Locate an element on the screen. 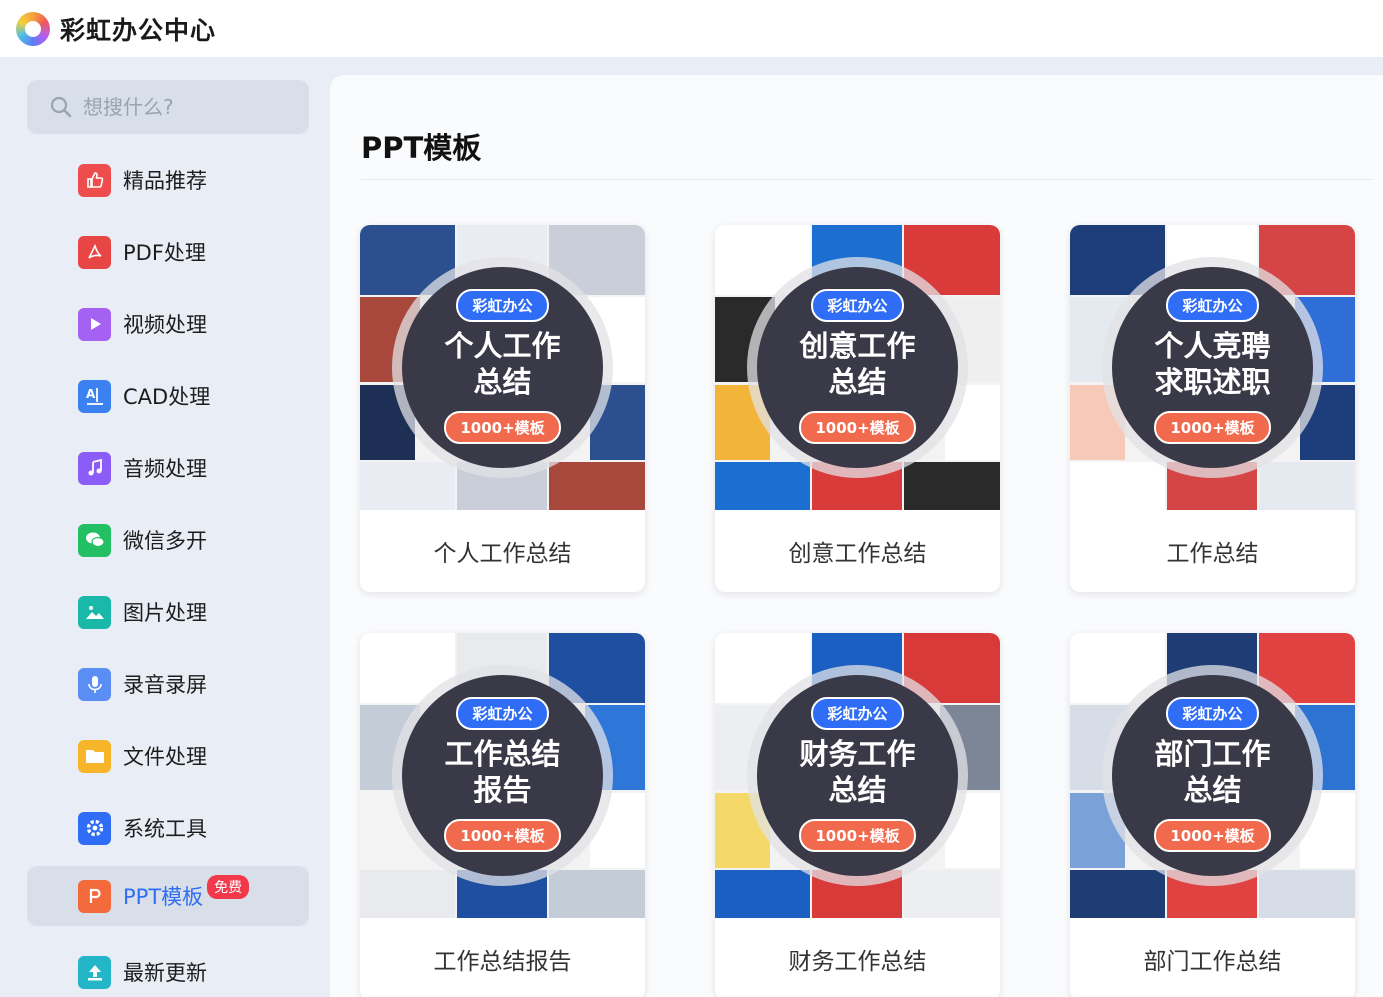 This screenshot has height=997, width=1383. thumbnail-badge-disc: 彩虹办公 创意工作 总结 1000+模板 is located at coordinates (857, 367).